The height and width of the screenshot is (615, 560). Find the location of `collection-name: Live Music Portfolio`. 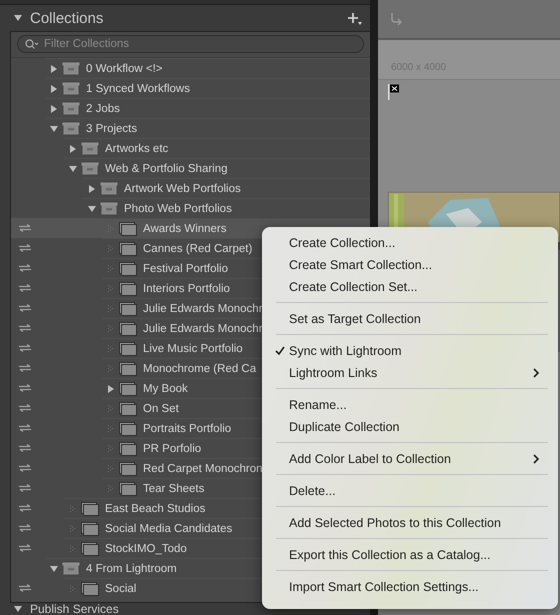

collection-name: Live Music Portfolio is located at coordinates (193, 348).